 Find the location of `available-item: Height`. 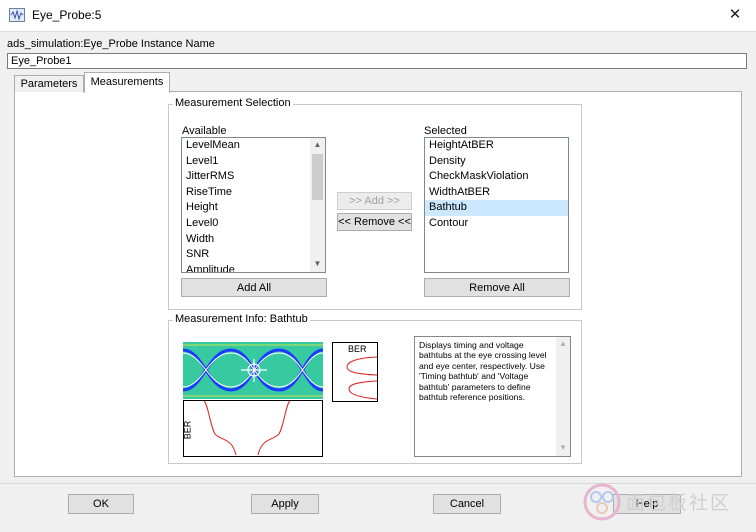

available-item: Height is located at coordinates (245, 208).